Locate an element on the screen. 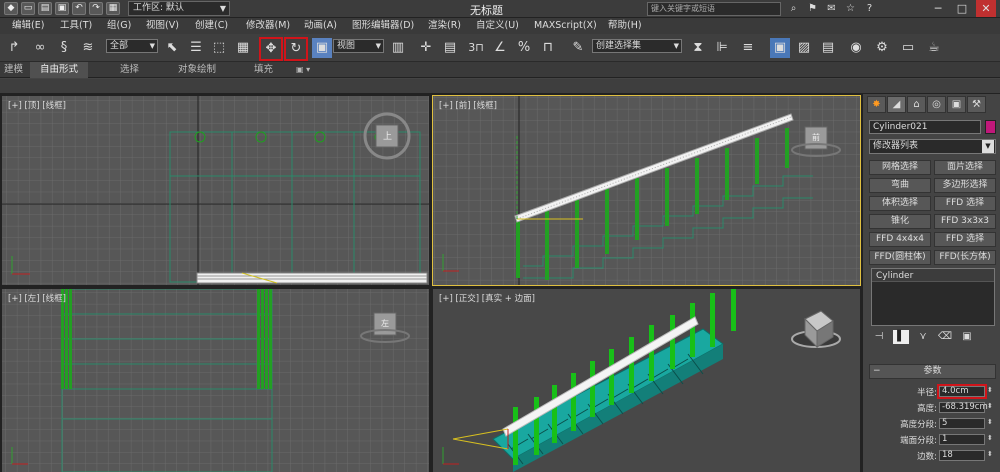  ribbon-tab-selection: 选择 is located at coordinates (129, 70).